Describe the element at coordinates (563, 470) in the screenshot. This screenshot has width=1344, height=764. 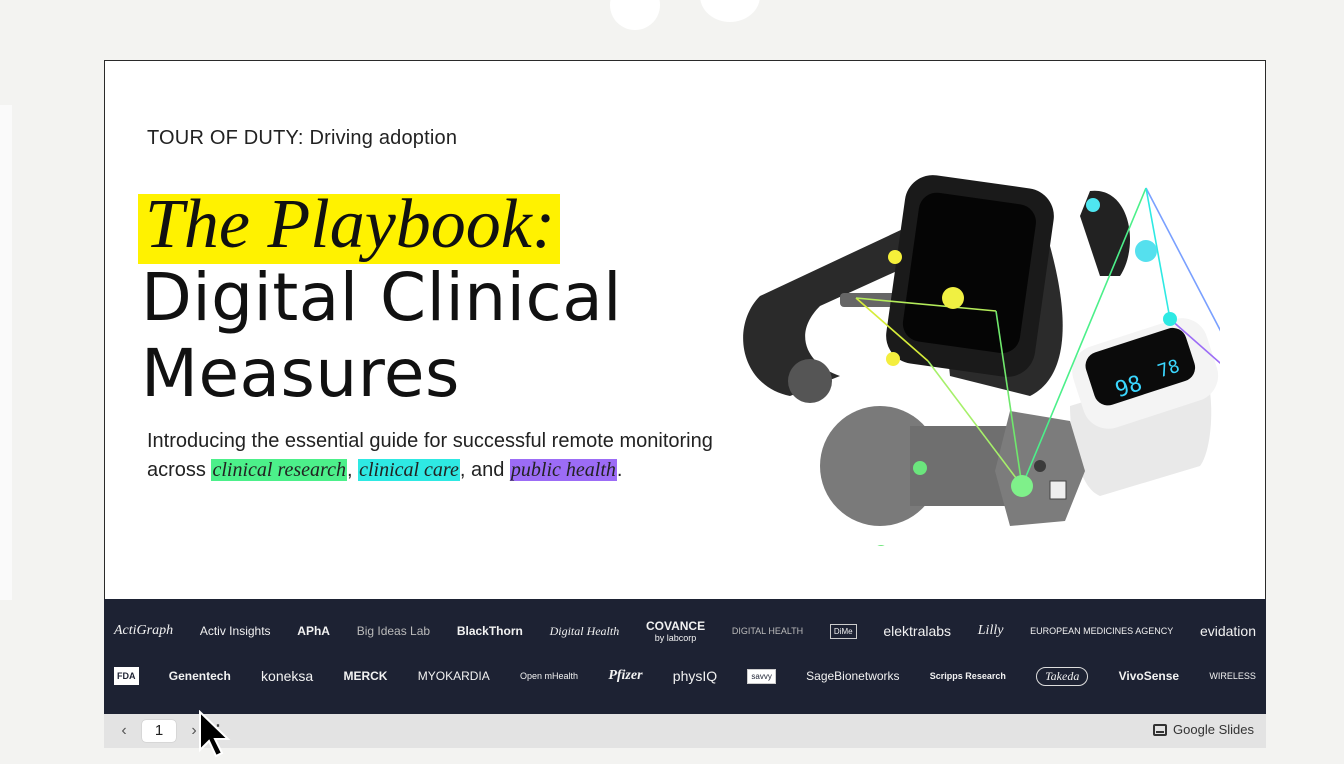
I see `highlight-public-health: public health` at that location.